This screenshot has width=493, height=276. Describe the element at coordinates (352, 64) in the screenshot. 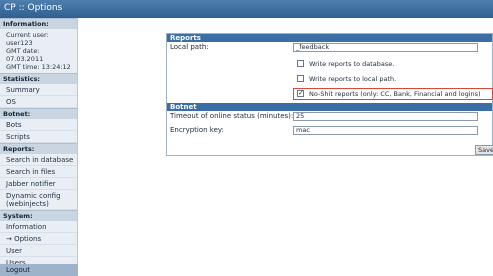

I see `write-db-label: Write reports to database.` at that location.